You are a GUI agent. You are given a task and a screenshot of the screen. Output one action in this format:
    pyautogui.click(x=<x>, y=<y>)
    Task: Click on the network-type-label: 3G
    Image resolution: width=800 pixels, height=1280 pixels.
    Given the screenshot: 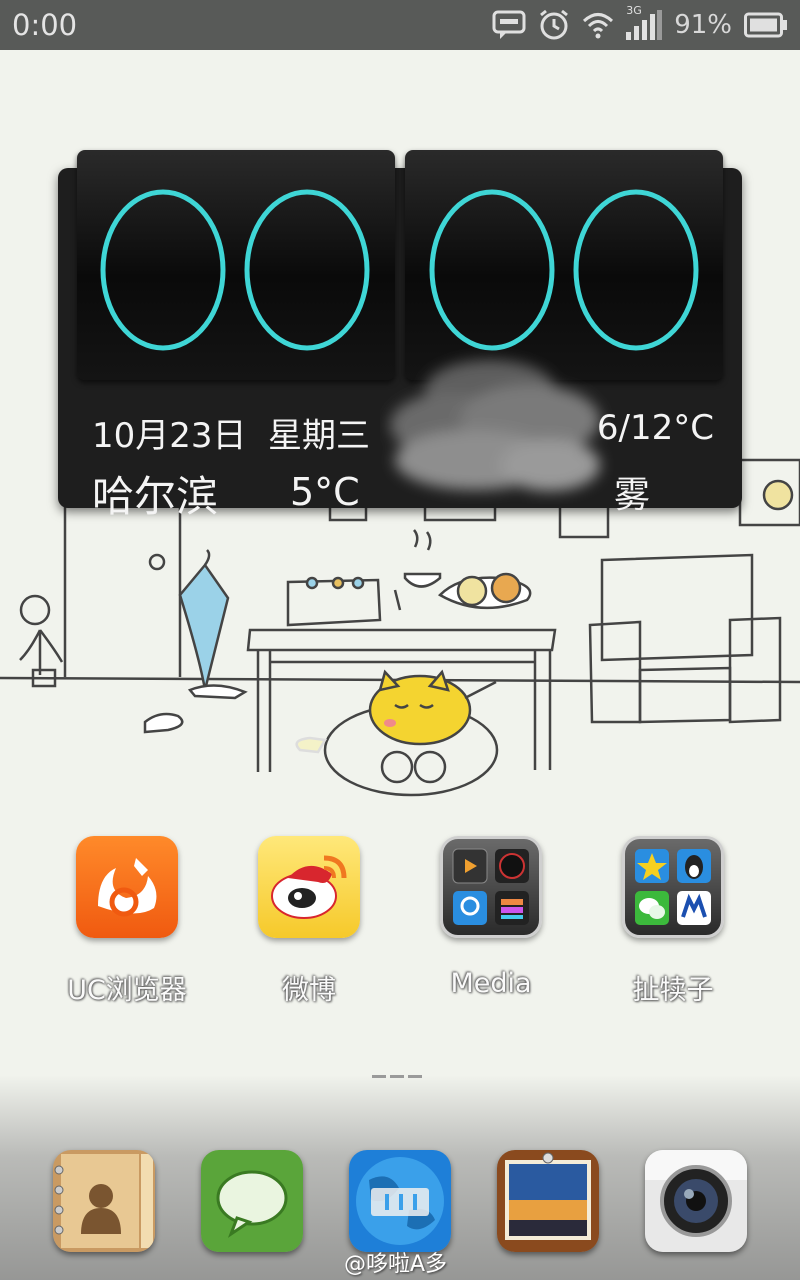 What is the action you would take?
    pyautogui.click(x=634, y=10)
    